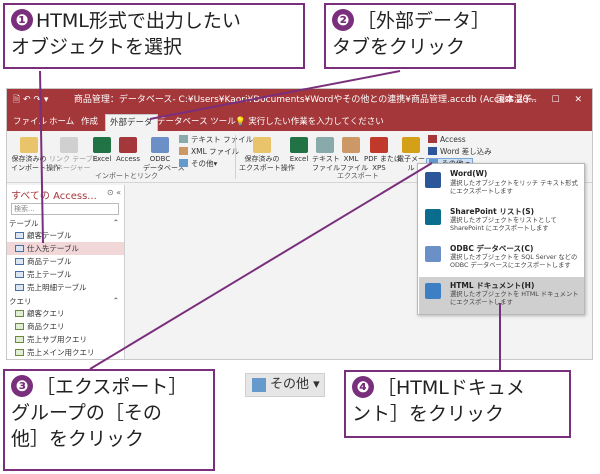 The image size is (600, 474). I want to click on callout-text: ［HTMLドキュメ, so click(451, 388).